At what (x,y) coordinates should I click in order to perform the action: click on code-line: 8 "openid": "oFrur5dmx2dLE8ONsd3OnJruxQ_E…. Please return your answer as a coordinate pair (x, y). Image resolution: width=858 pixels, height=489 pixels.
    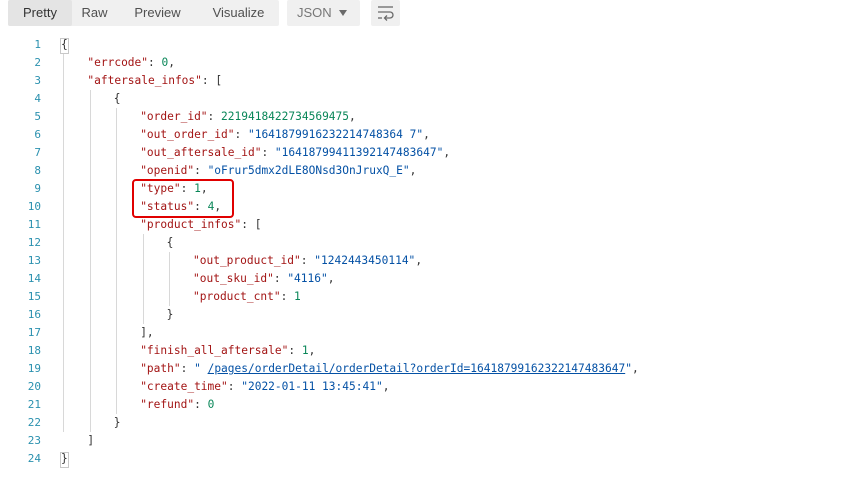
    Looking at the image, I should click on (429, 171).